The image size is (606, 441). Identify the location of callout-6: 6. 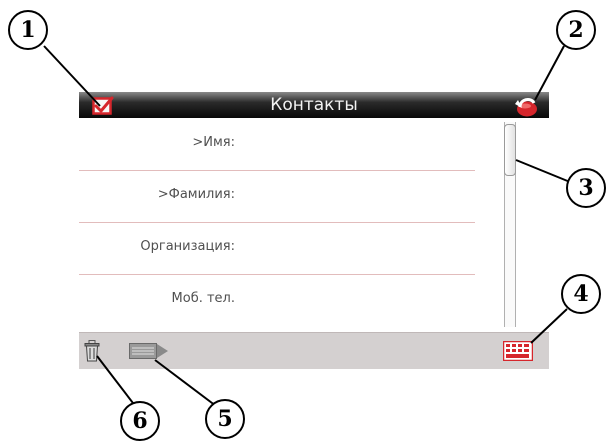
(140, 421).